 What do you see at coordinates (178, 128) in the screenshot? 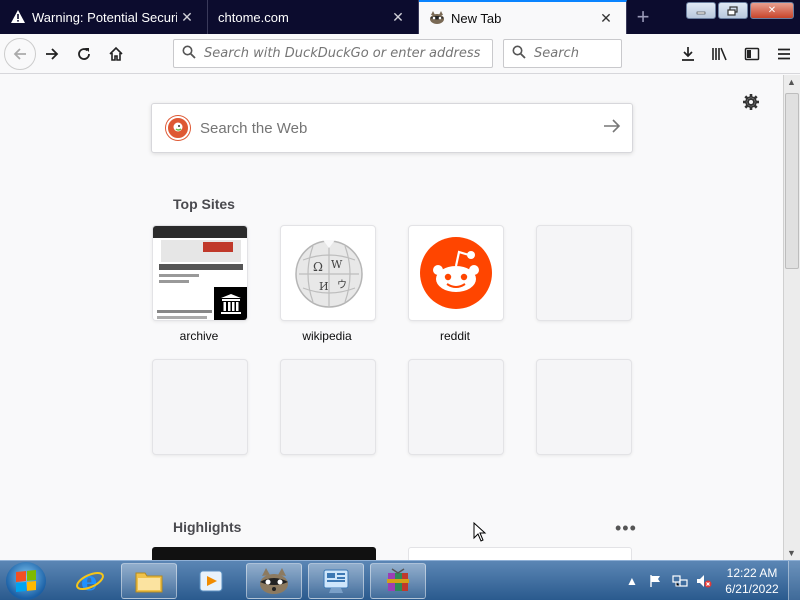
I see `duckduckgo-icon` at bounding box center [178, 128].